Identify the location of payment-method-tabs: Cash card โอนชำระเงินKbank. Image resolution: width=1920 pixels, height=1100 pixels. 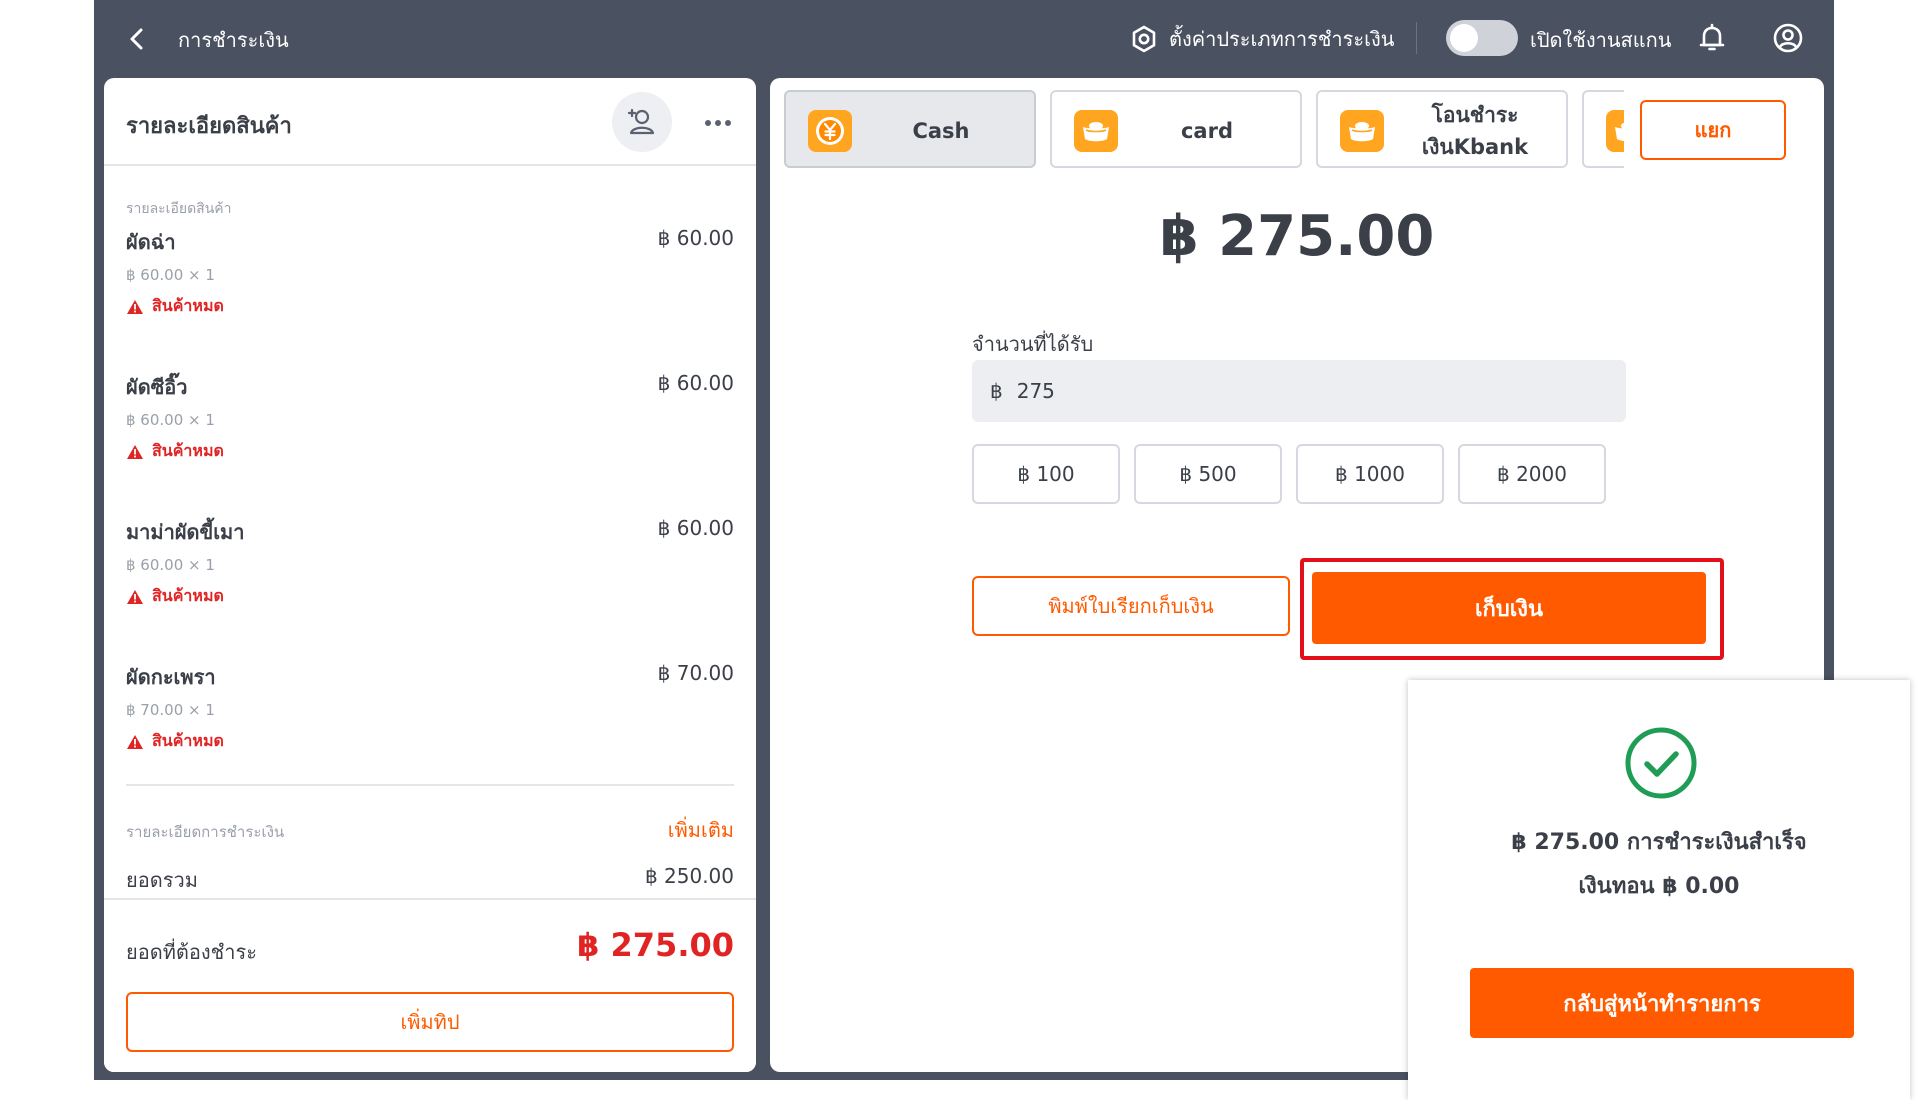
(1204, 129).